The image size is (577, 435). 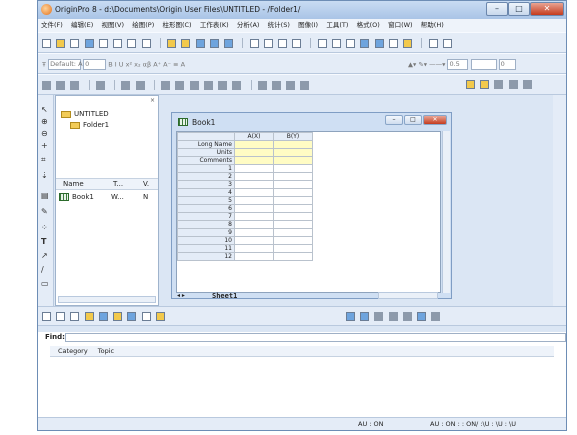 What do you see at coordinates (44, 255) in the screenshot?
I see `arrow-tool-icon: ↗` at bounding box center [44, 255].